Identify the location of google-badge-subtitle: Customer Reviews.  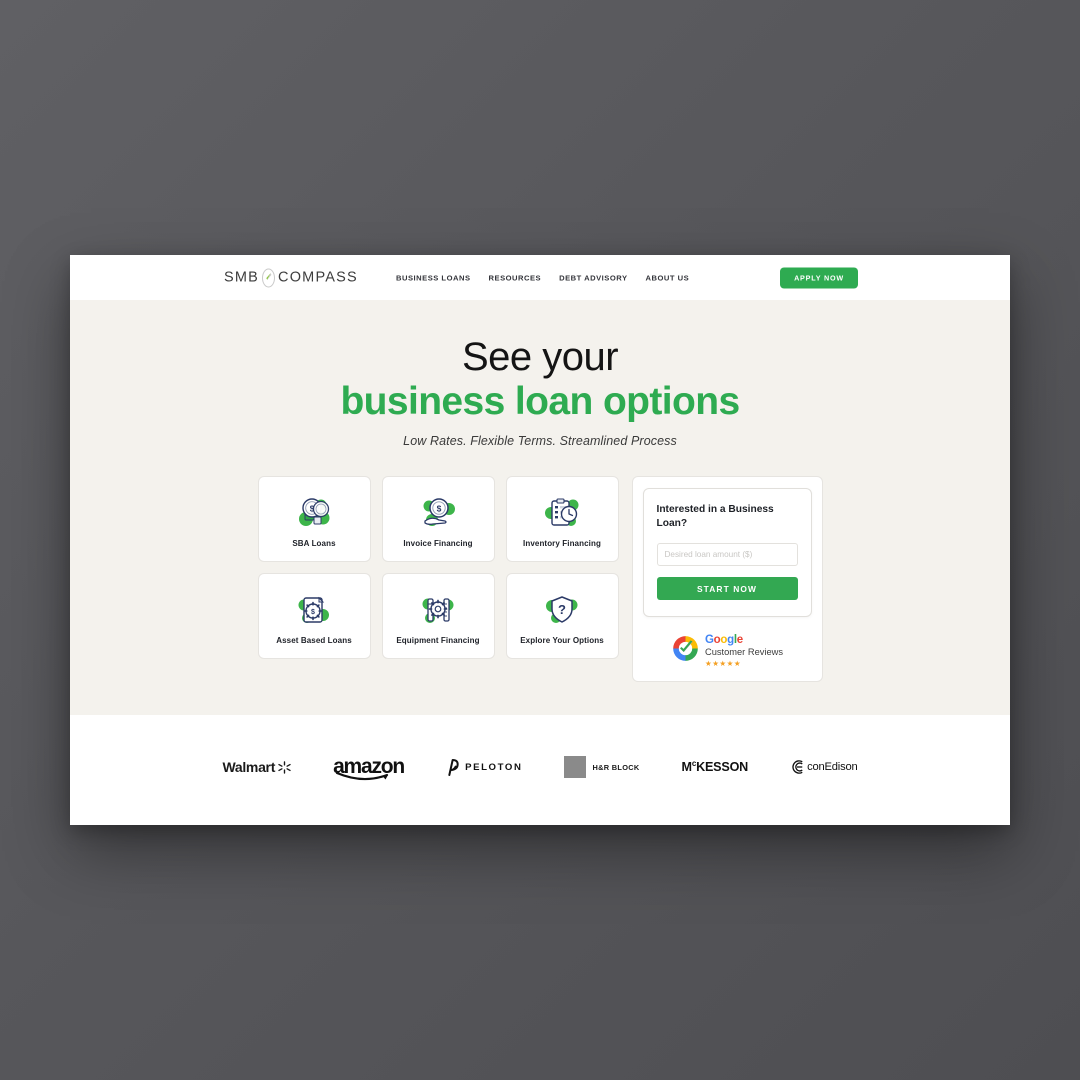
(743, 652).